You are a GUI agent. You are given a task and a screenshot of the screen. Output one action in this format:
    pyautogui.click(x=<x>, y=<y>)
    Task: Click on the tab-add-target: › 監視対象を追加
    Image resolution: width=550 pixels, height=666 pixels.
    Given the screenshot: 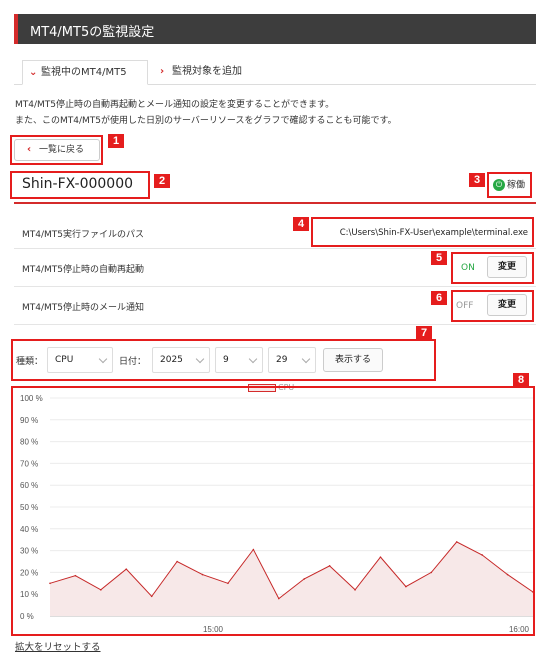 What is the action you would take?
    pyautogui.click(x=198, y=72)
    